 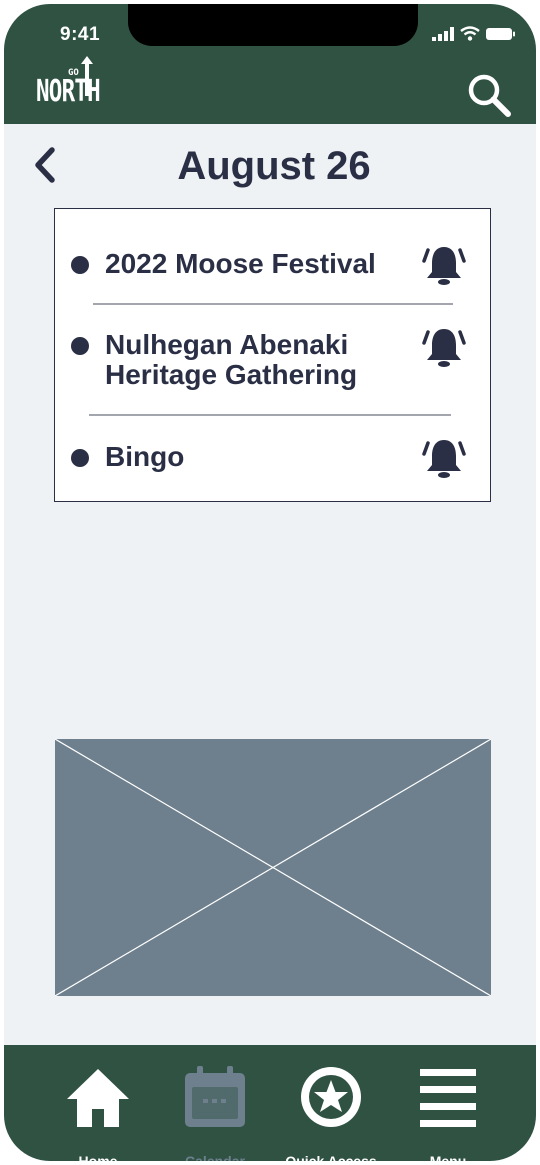 I want to click on event-name: Bingo, so click(x=144, y=457).